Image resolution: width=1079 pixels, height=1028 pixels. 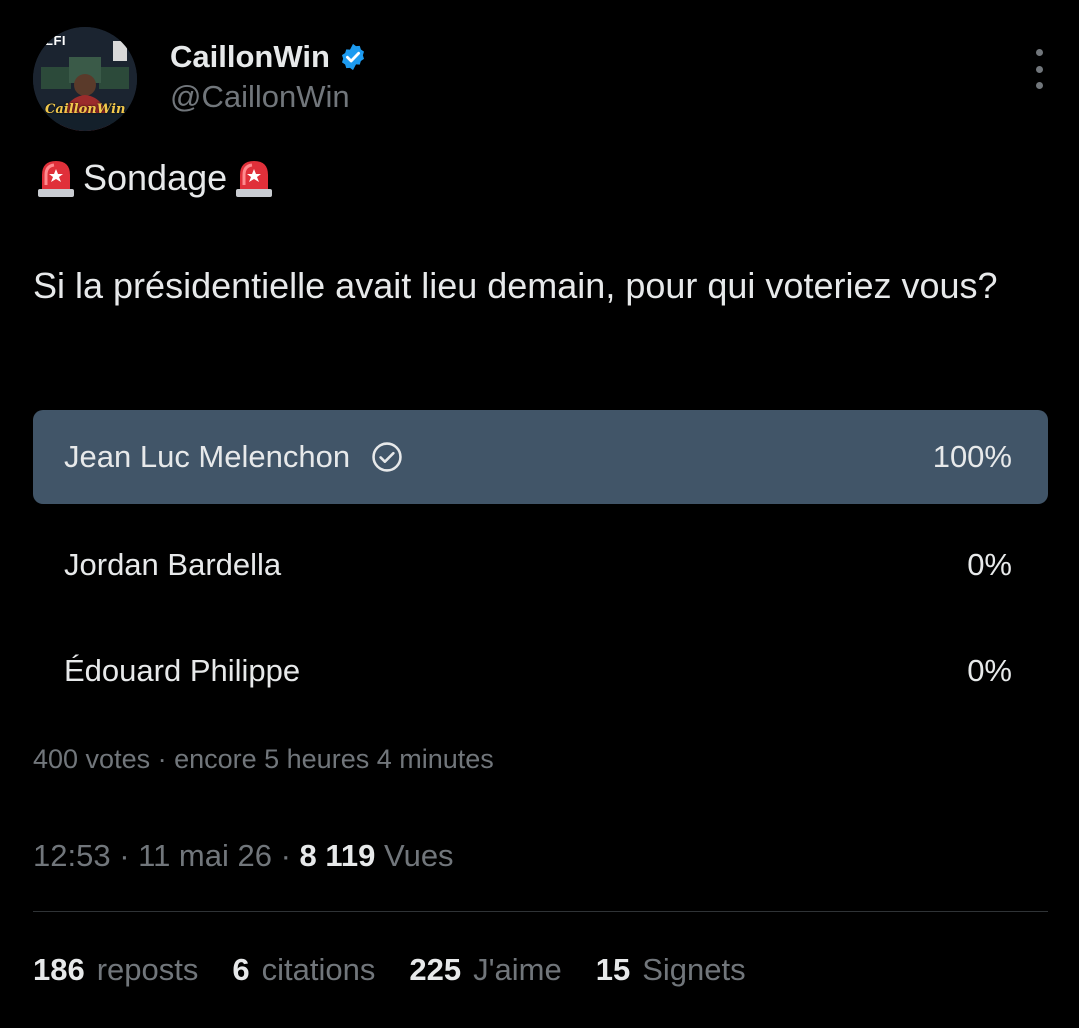 I want to click on display-name-row: CaillonWin, so click(x=269, y=57).